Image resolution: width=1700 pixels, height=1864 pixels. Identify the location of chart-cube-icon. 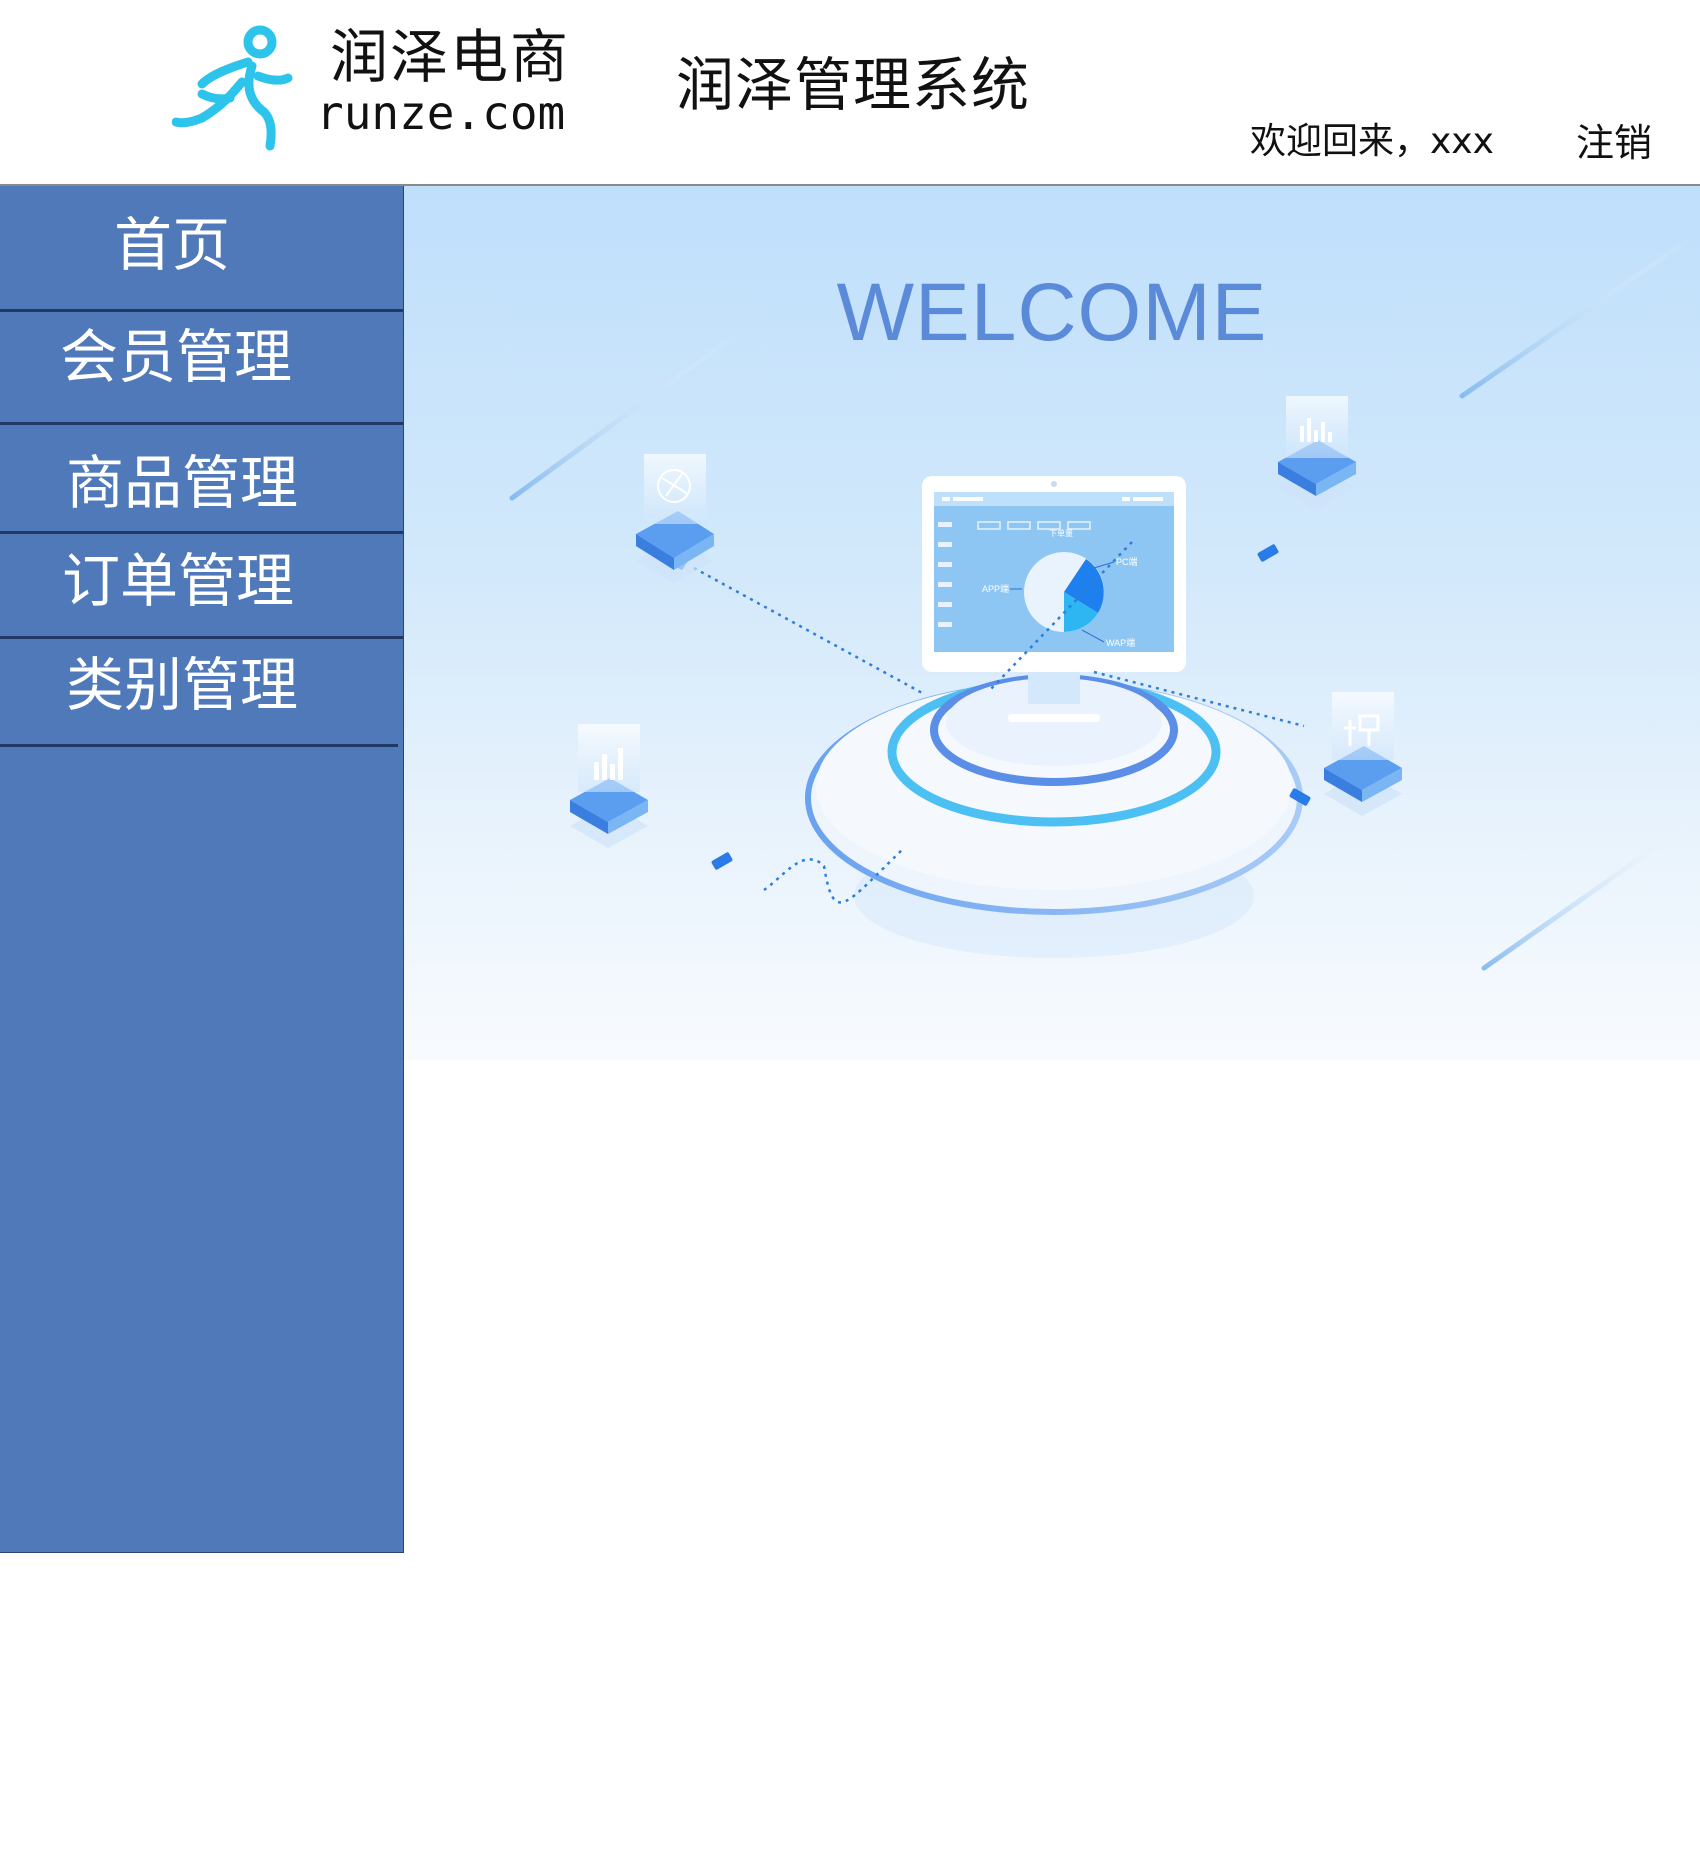
(609, 786).